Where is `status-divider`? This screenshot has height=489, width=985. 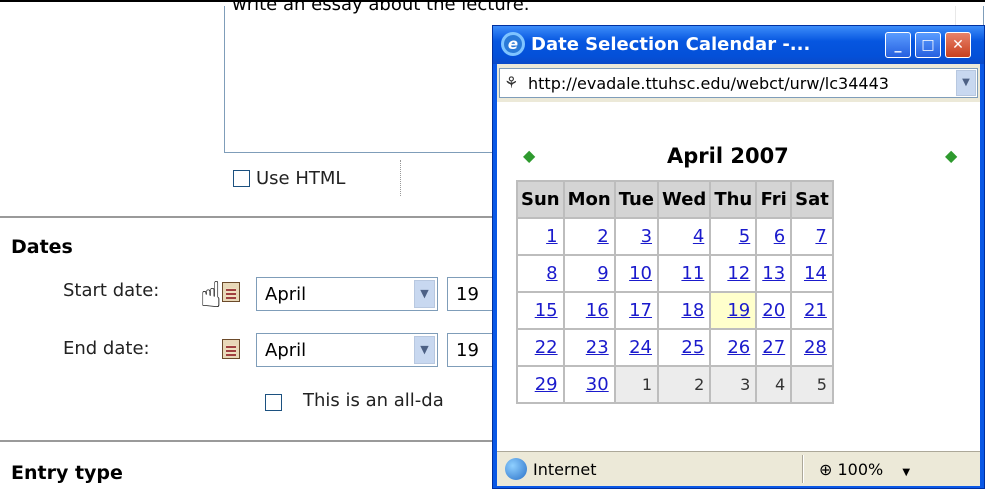
status-divider is located at coordinates (803, 469).